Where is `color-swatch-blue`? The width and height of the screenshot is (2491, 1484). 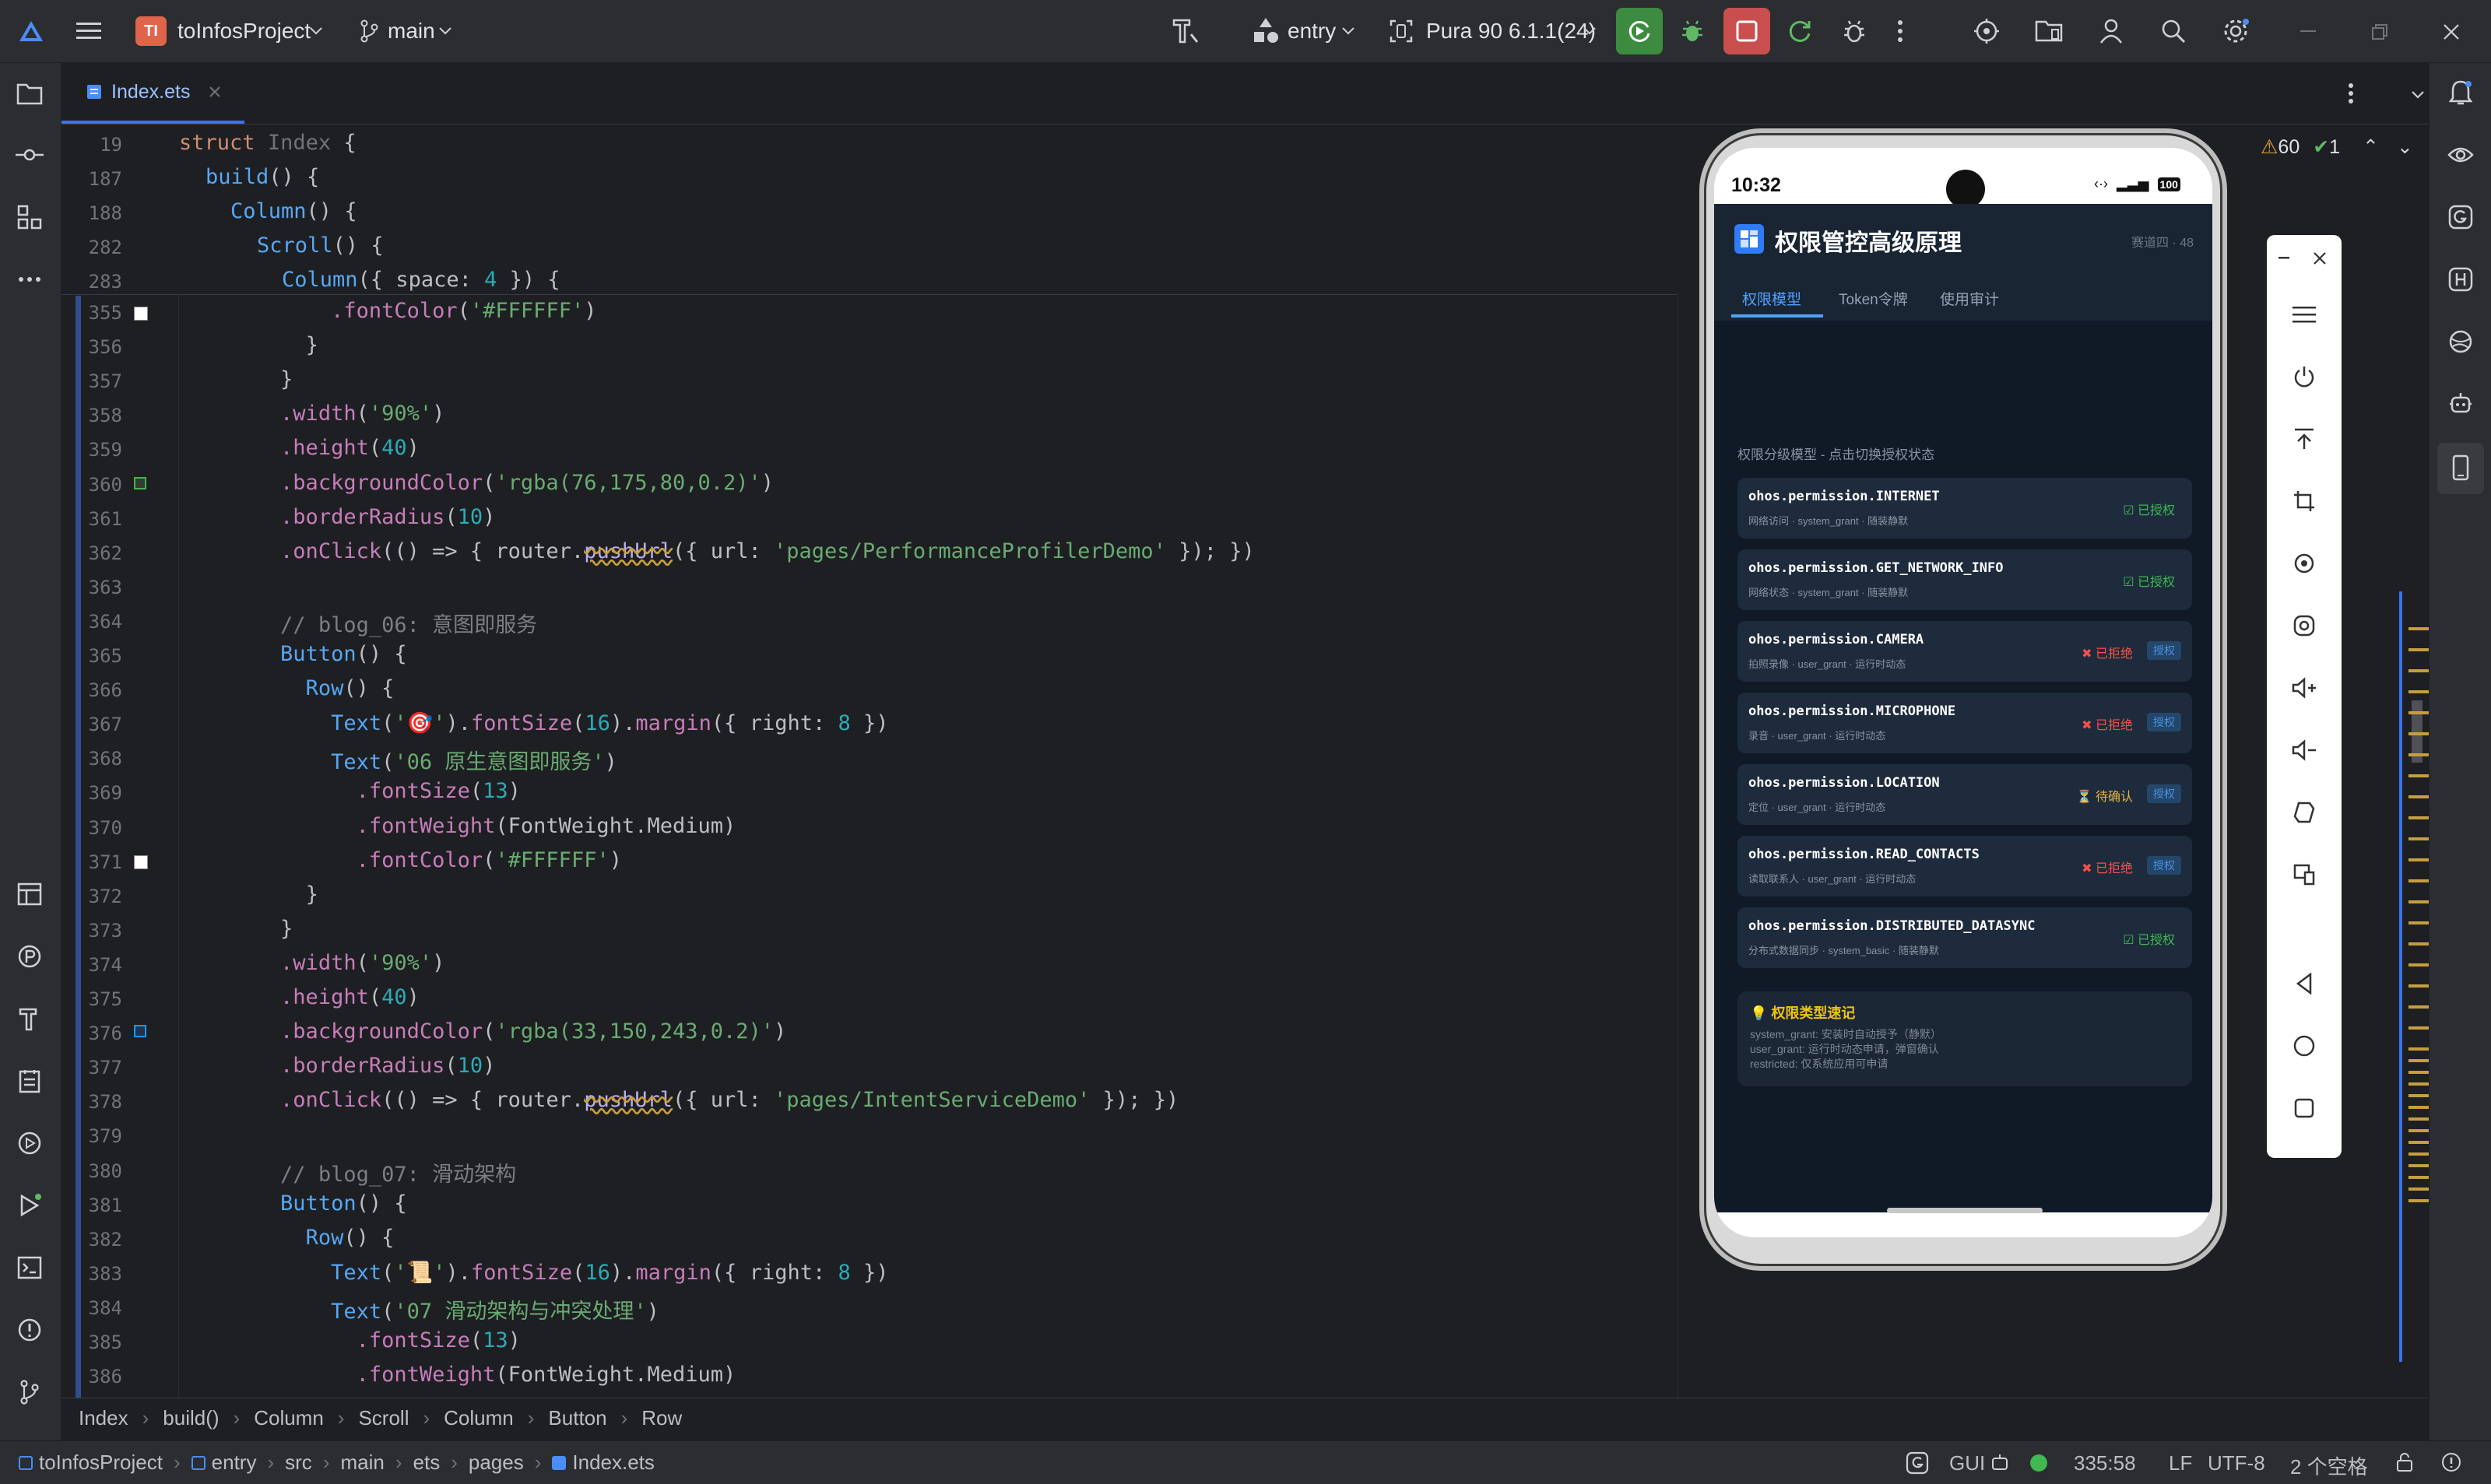 color-swatch-blue is located at coordinates (140, 1031).